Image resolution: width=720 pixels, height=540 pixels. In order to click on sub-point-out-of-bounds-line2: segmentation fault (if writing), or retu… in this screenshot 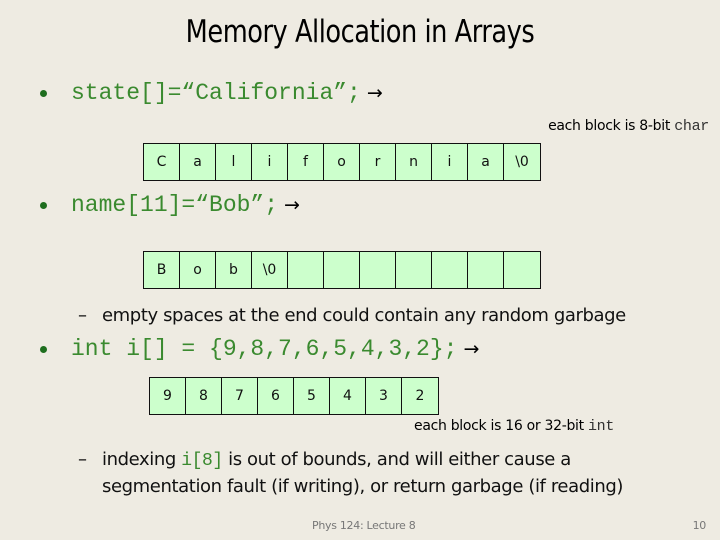, I will do `click(363, 486)`.